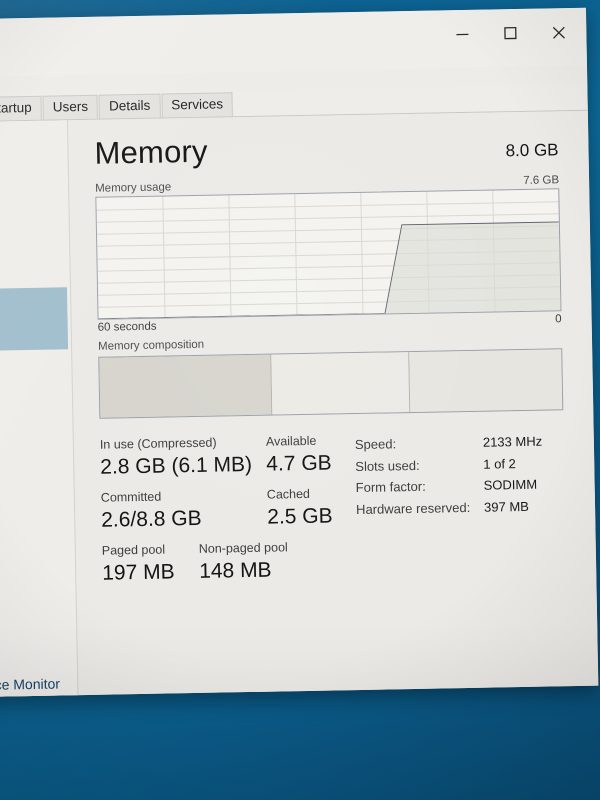  Describe the element at coordinates (30, 685) in the screenshot. I see `open-resource-monitor-link: pen Resource Monitor` at that location.